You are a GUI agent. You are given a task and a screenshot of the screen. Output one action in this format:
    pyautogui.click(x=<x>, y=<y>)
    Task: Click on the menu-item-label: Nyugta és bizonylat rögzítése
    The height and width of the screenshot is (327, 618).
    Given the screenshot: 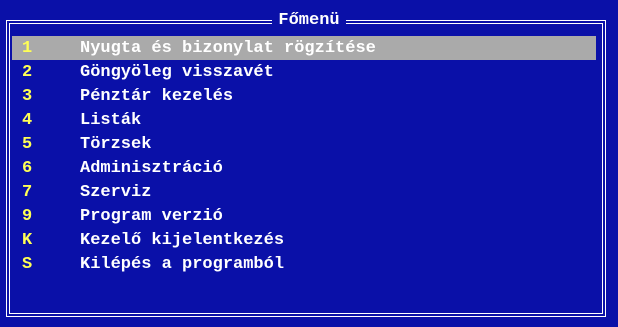 What is the action you would take?
    pyautogui.click(x=228, y=48)
    